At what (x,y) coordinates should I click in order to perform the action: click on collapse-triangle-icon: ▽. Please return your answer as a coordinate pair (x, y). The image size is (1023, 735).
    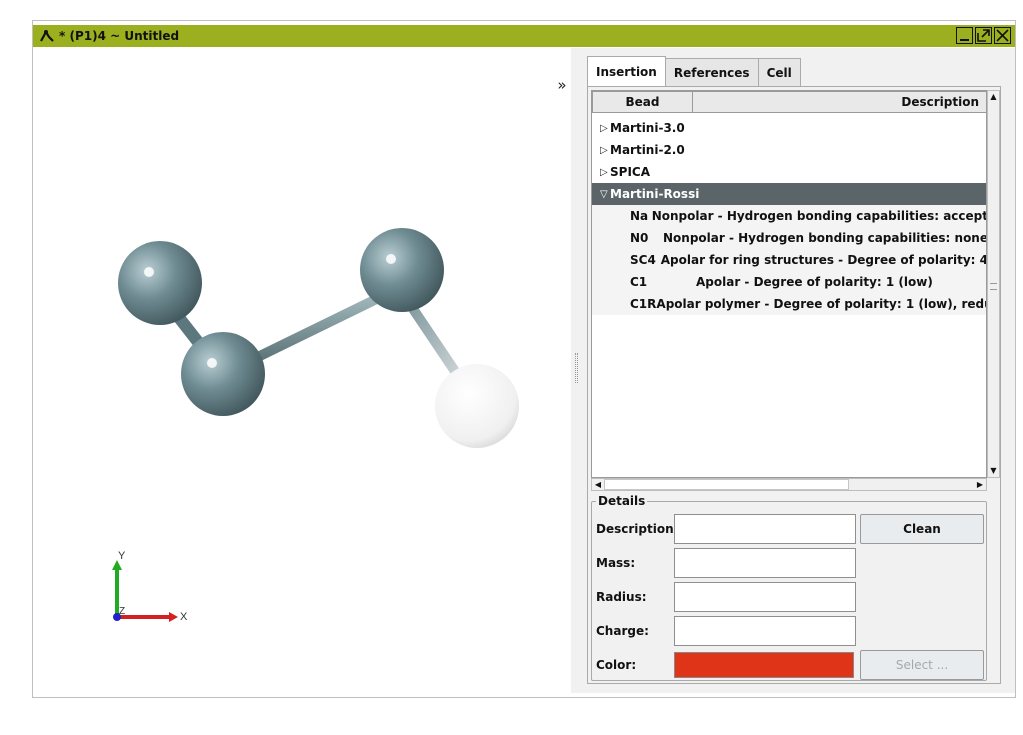
    Looking at the image, I should click on (601, 194).